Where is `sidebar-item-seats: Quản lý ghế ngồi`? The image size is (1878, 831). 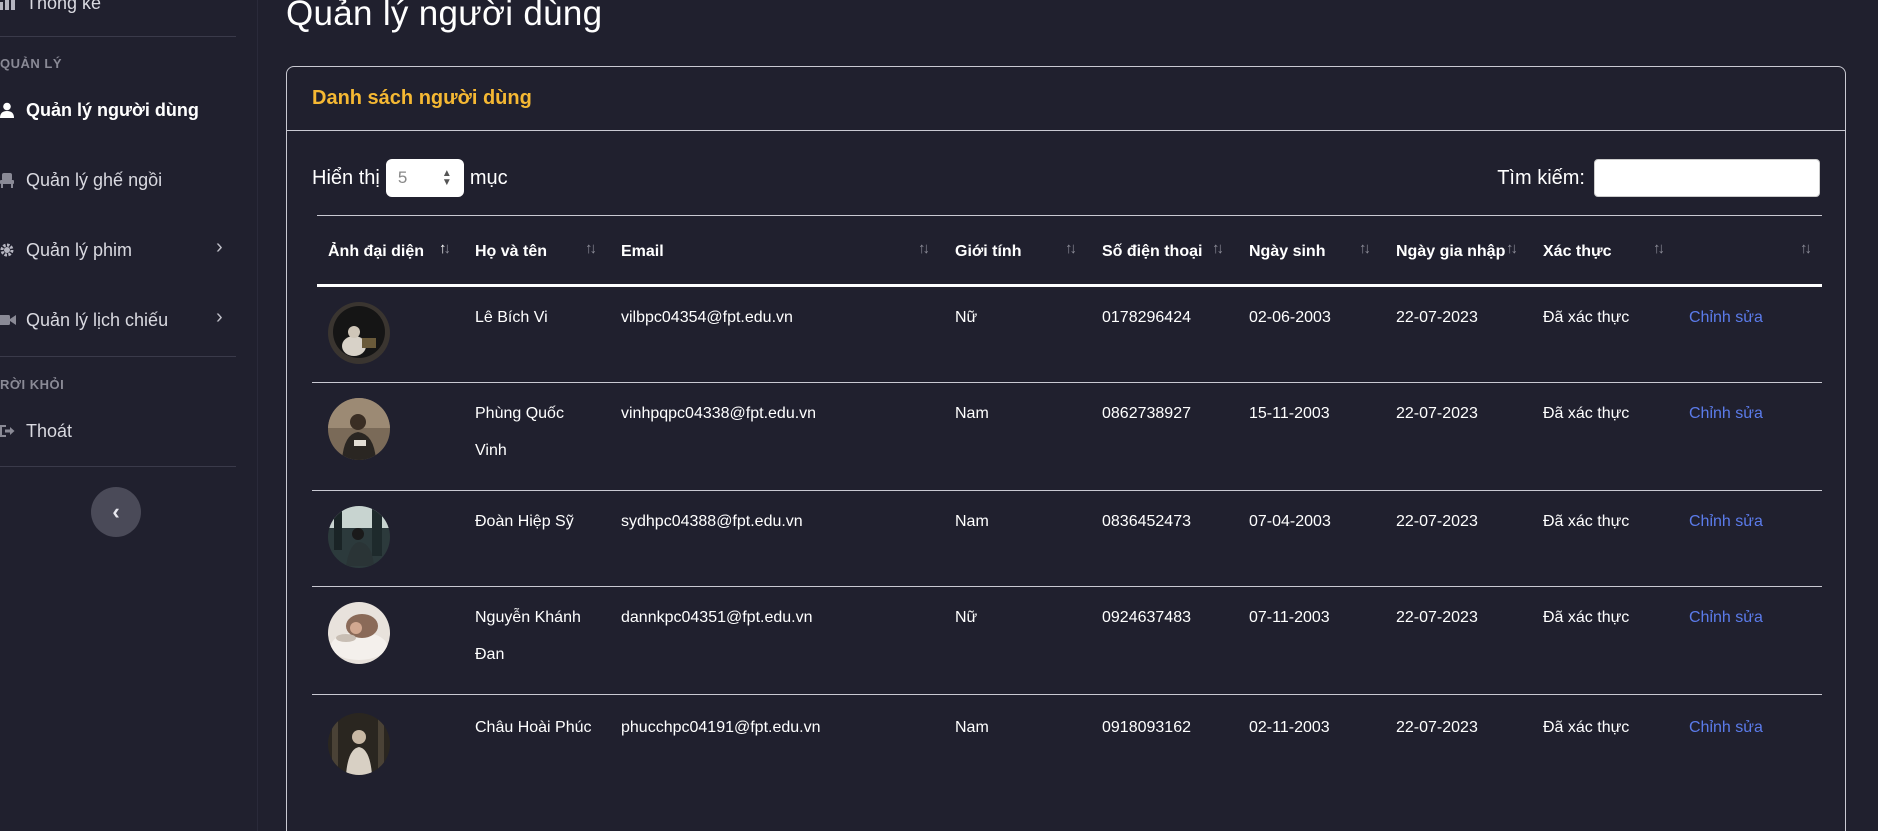 sidebar-item-seats: Quản lý ghế ngồi is located at coordinates (81, 180).